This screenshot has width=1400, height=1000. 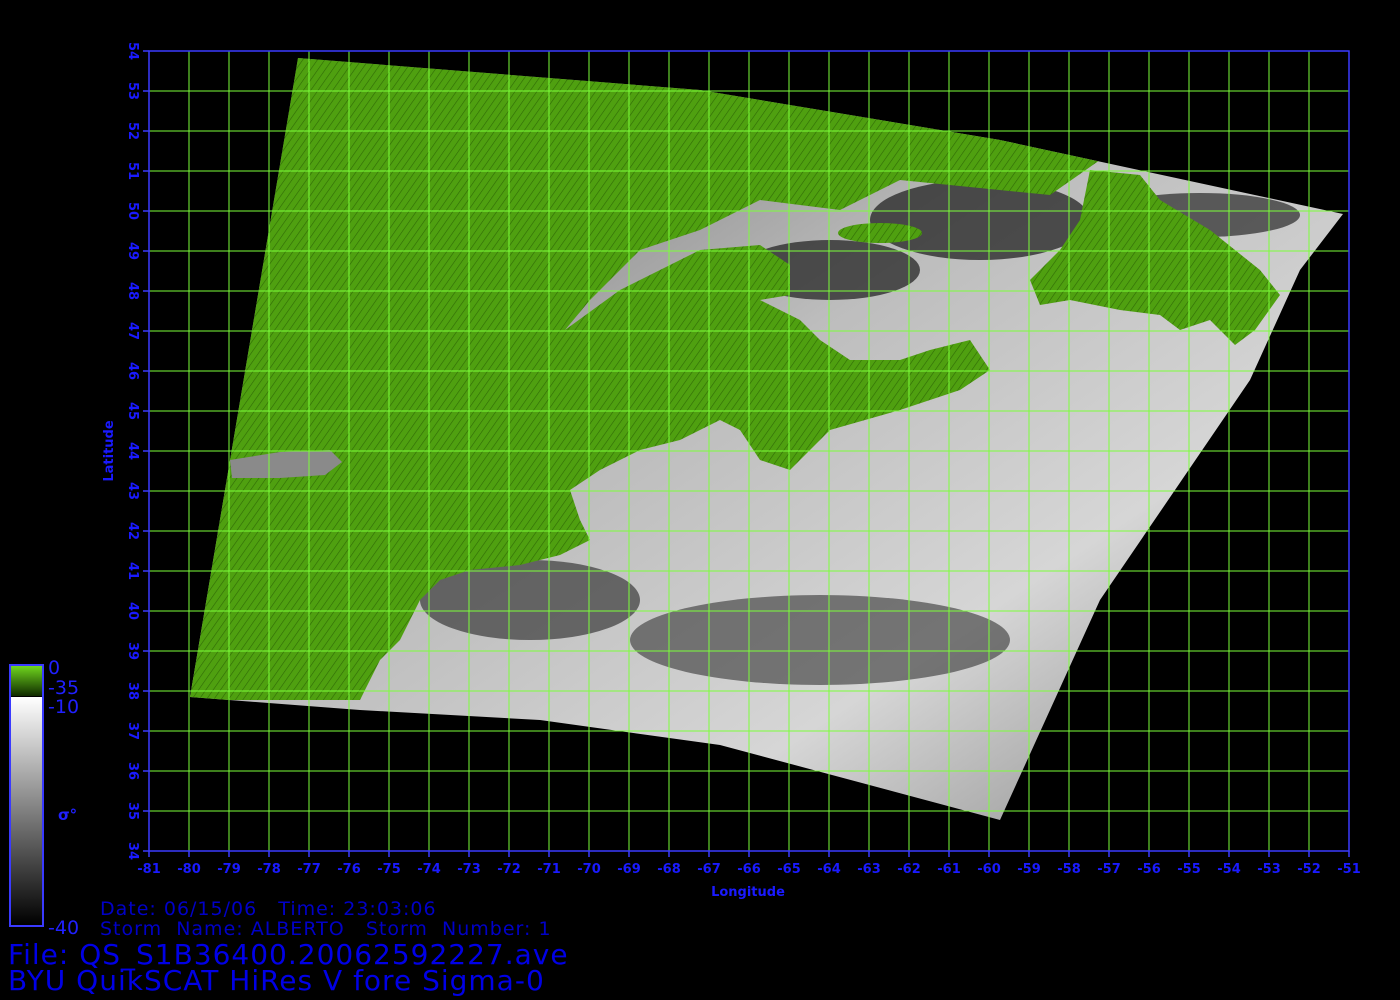 I want to click on x-tick-label: -63, so click(x=869, y=869).